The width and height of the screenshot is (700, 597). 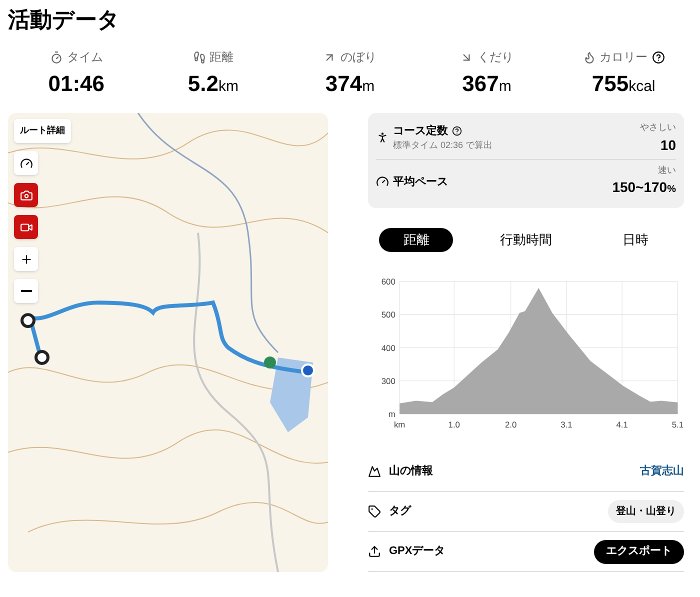 I want to click on stat-value: 367m, so click(x=487, y=84).